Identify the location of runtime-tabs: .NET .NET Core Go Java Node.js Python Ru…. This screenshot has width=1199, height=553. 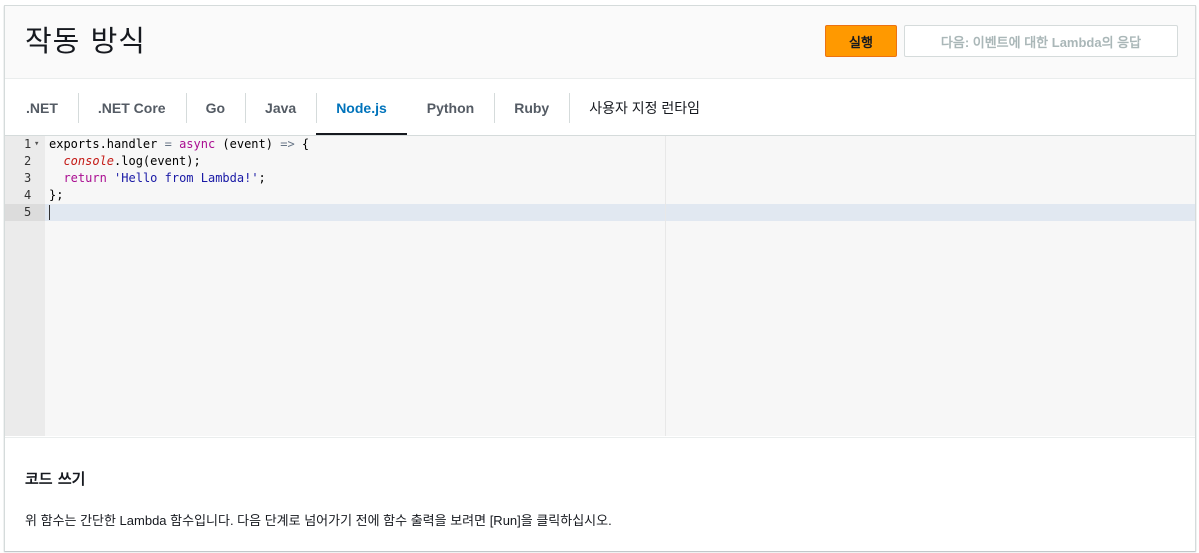
(600, 107).